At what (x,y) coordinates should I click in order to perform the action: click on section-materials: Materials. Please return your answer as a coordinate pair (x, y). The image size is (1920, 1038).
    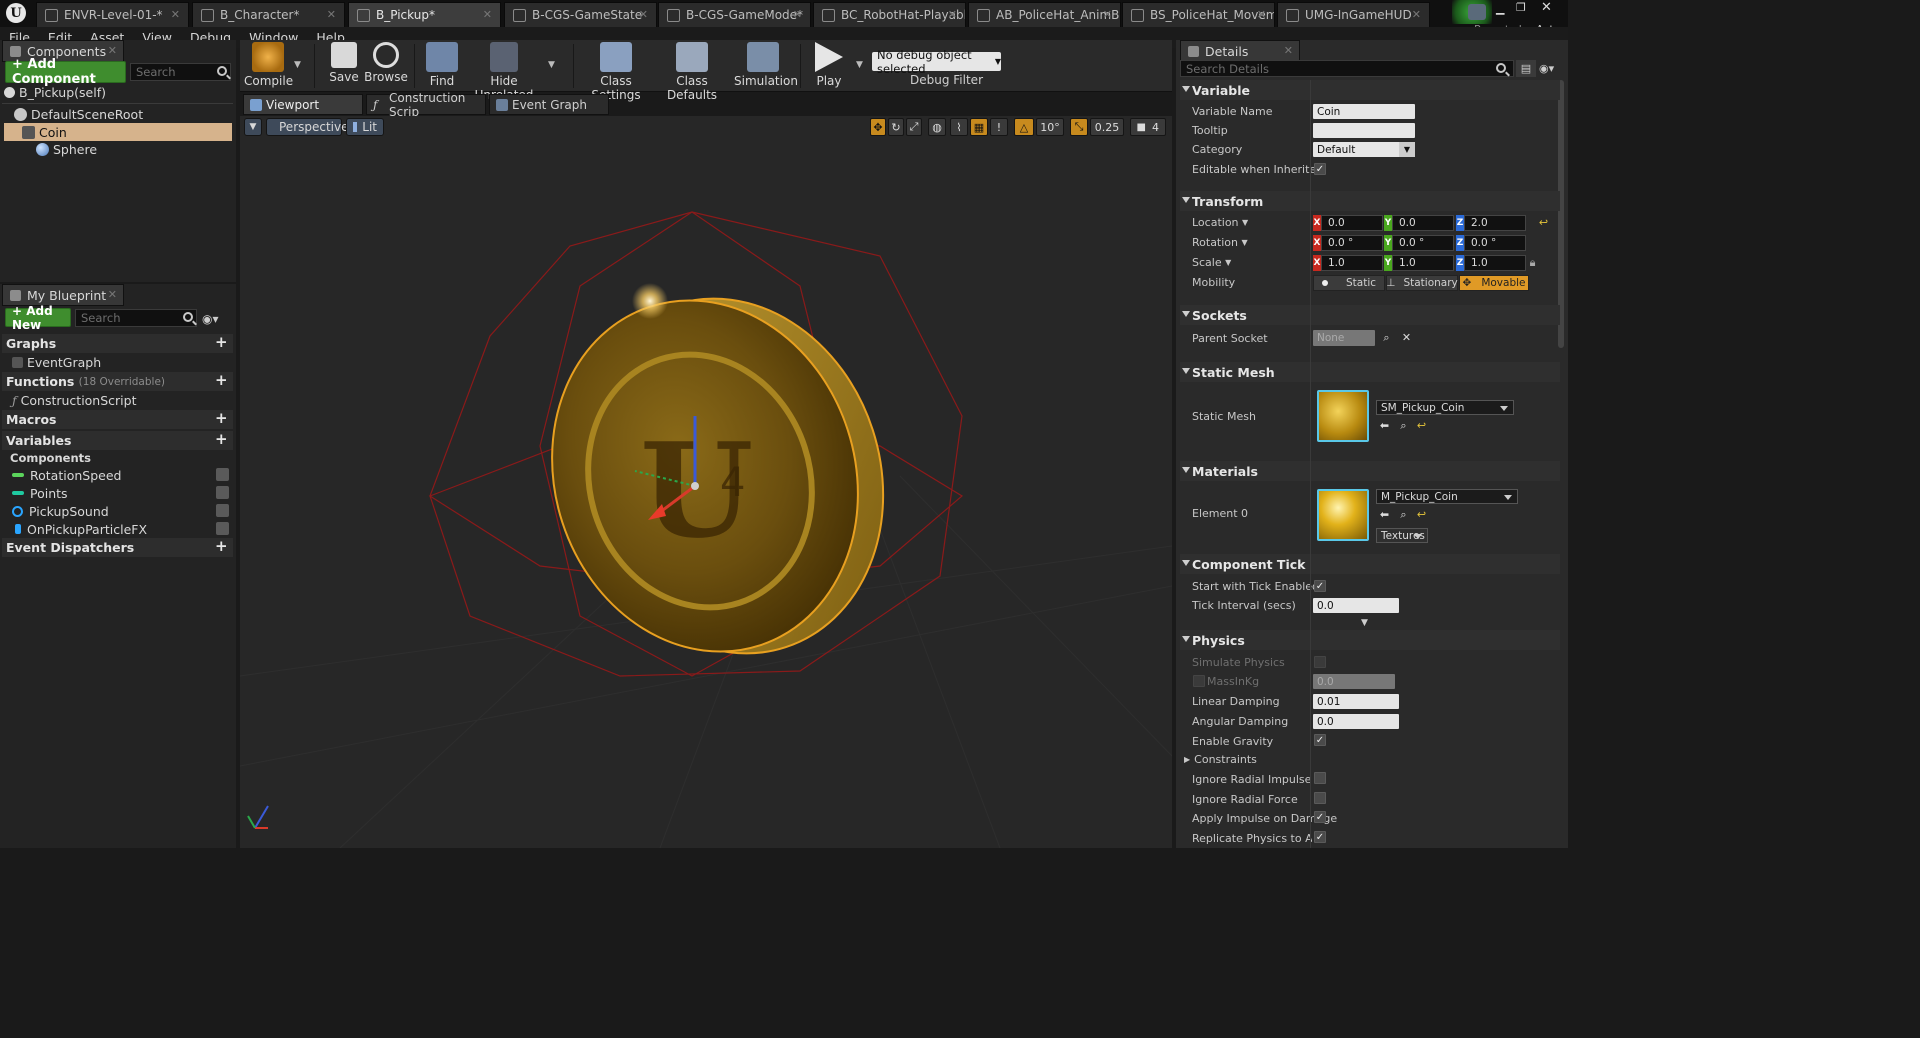
    Looking at the image, I should click on (1370, 471).